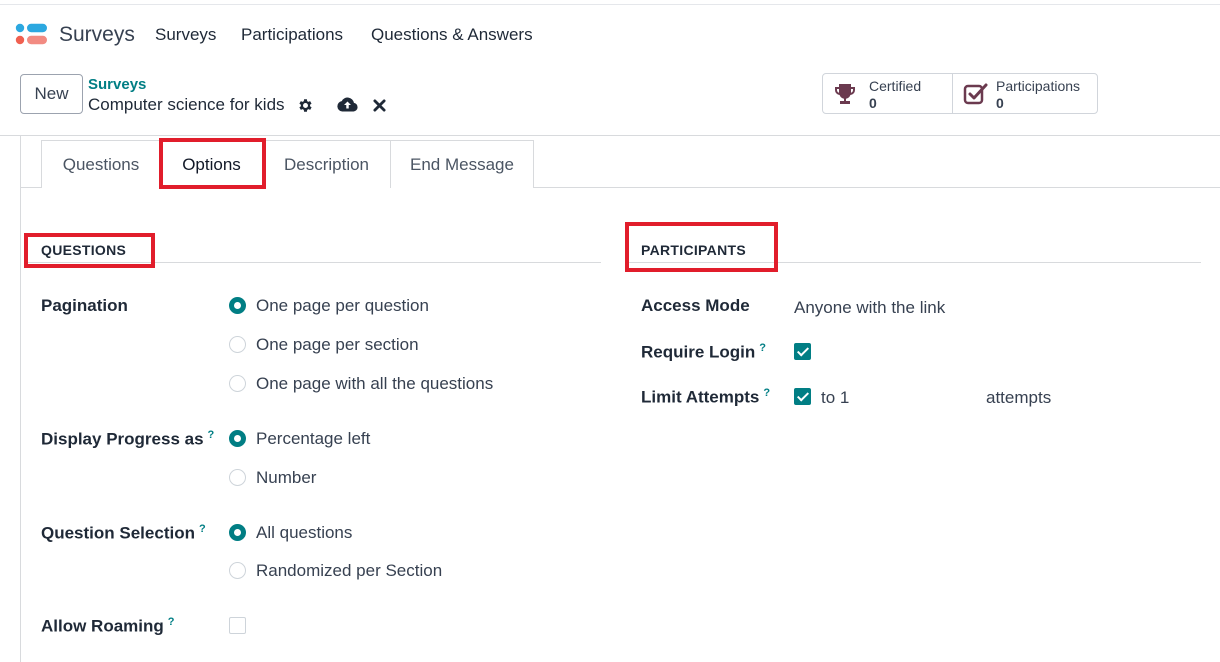  Describe the element at coordinates (349, 570) in the screenshot. I see `selection-option-label: Randomized per Section` at that location.